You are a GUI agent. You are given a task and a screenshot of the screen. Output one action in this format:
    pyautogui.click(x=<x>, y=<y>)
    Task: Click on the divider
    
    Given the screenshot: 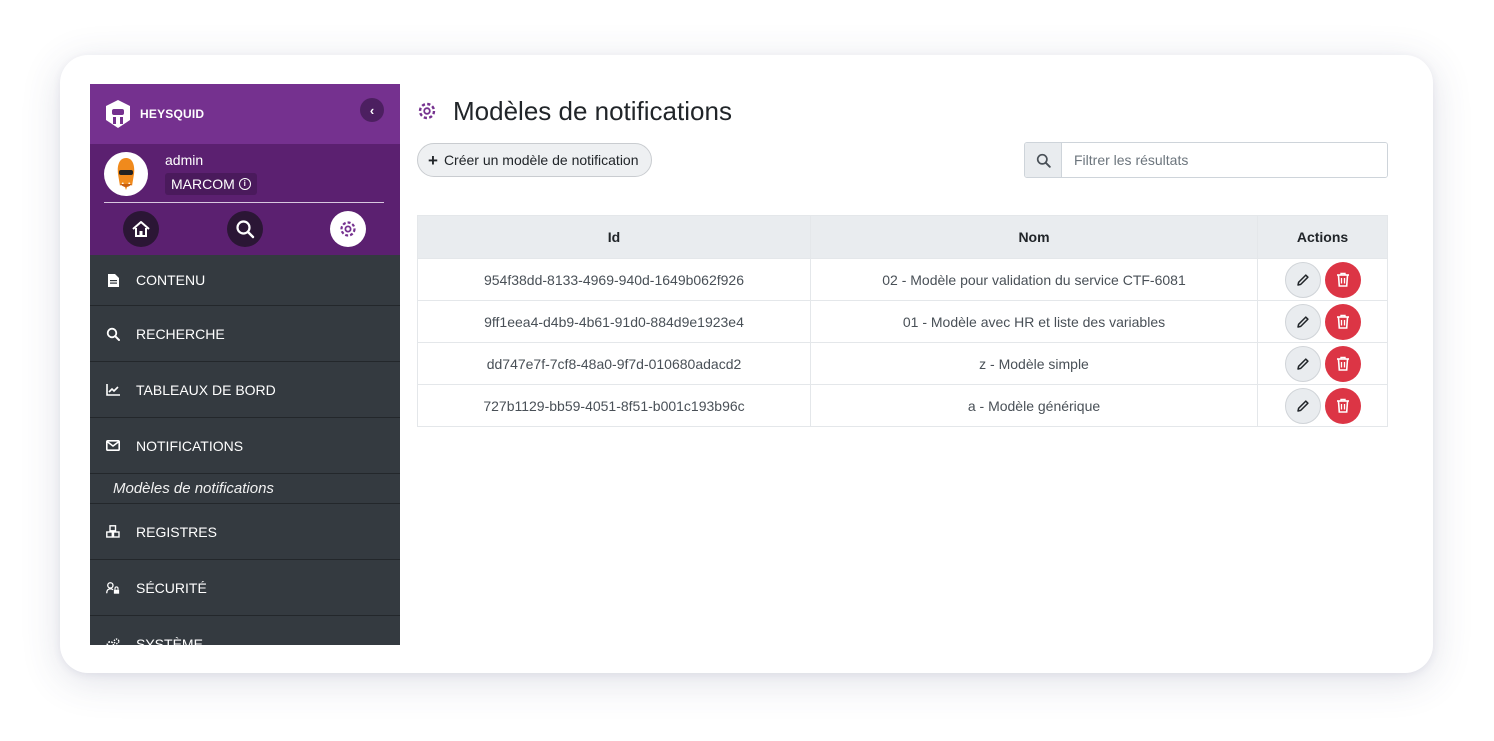 What is the action you would take?
    pyautogui.click(x=244, y=202)
    